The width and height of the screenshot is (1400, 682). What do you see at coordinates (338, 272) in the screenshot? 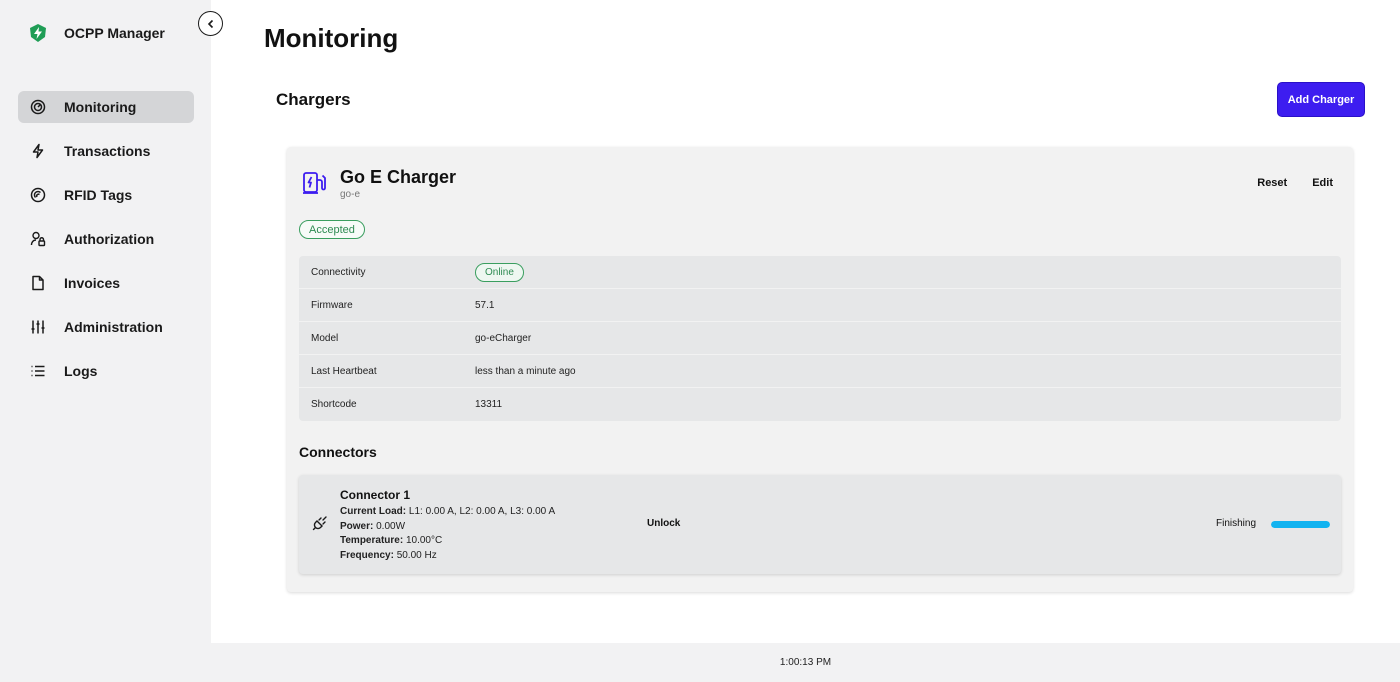
I see `detail-key: Connectivity` at bounding box center [338, 272].